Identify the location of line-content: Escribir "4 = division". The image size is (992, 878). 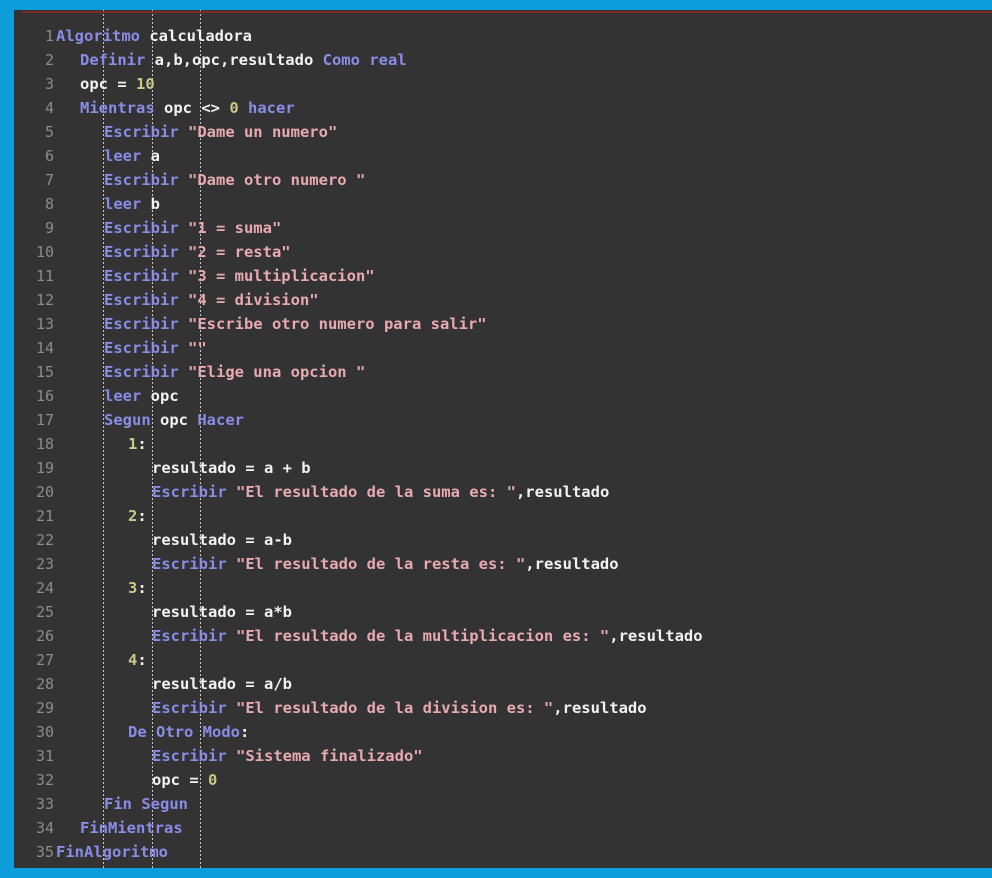
(211, 300).